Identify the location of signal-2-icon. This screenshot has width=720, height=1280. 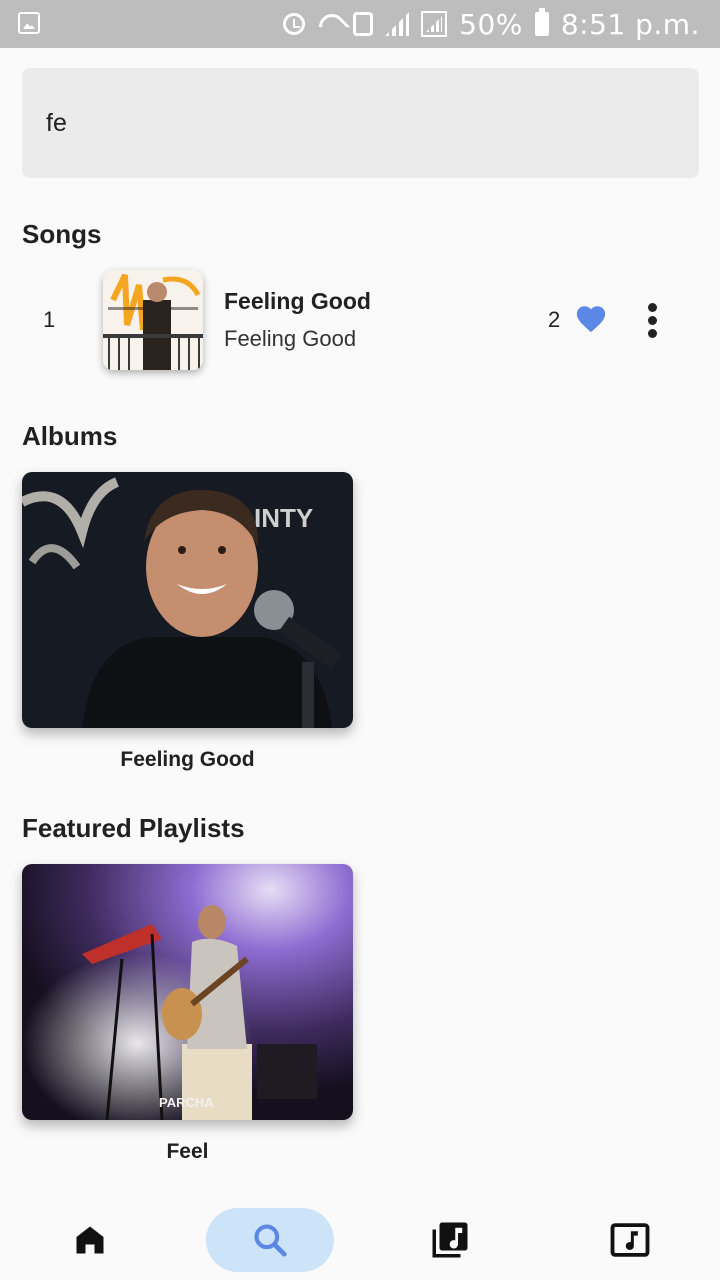
(434, 24).